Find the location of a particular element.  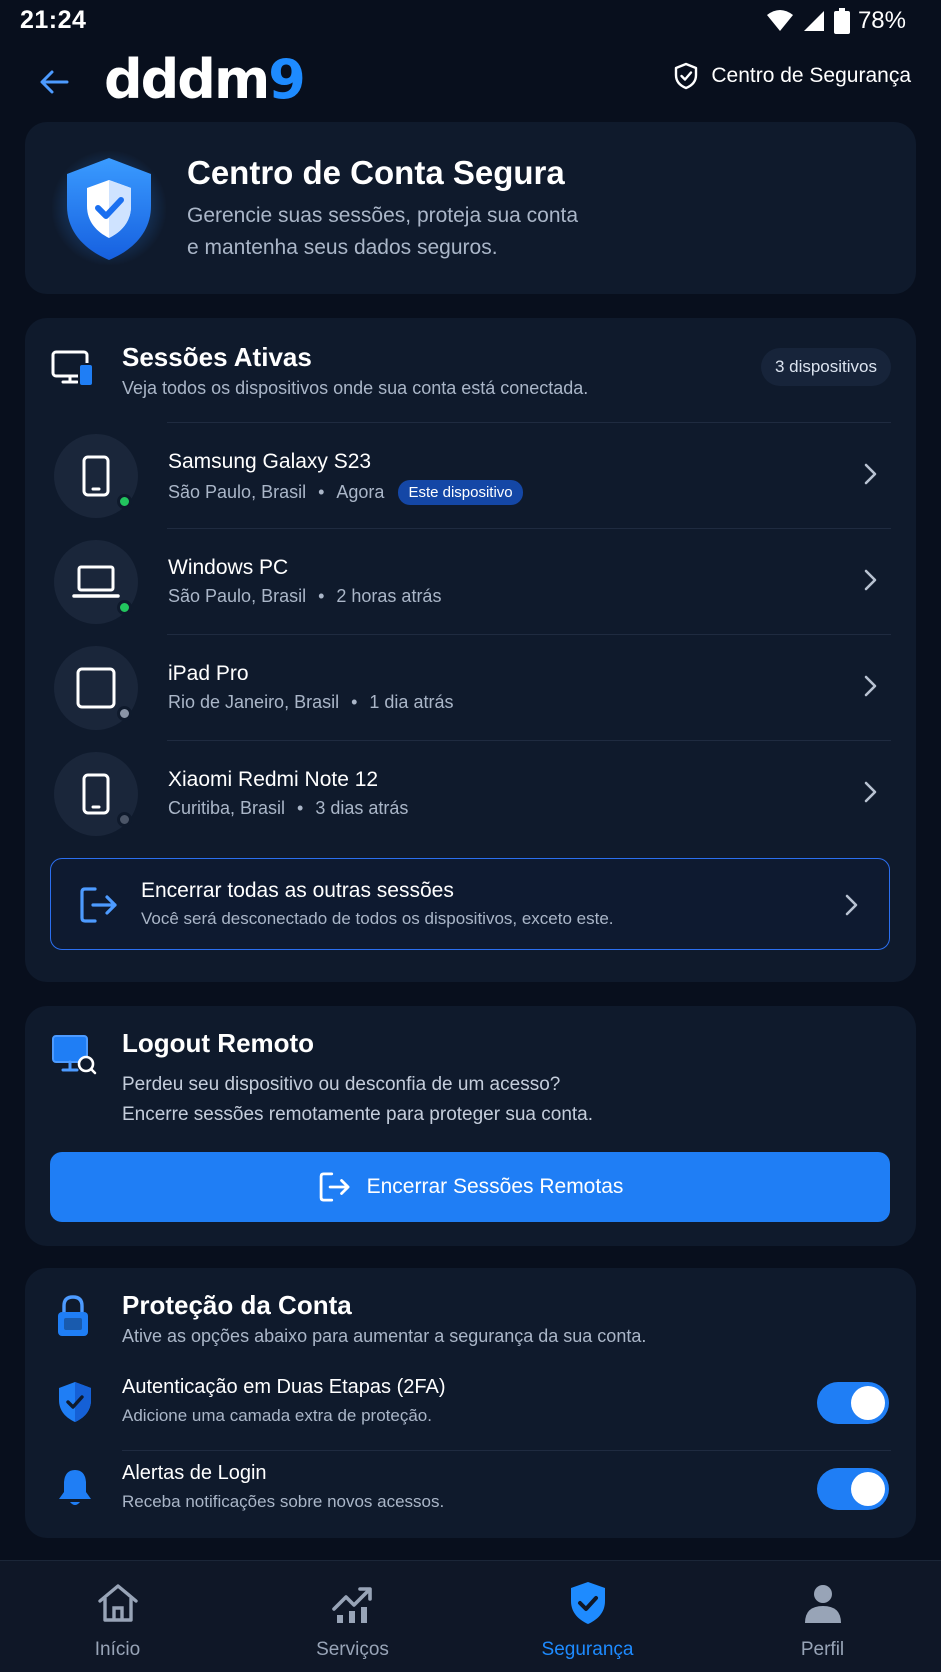

home-icon is located at coordinates (117, 1603).